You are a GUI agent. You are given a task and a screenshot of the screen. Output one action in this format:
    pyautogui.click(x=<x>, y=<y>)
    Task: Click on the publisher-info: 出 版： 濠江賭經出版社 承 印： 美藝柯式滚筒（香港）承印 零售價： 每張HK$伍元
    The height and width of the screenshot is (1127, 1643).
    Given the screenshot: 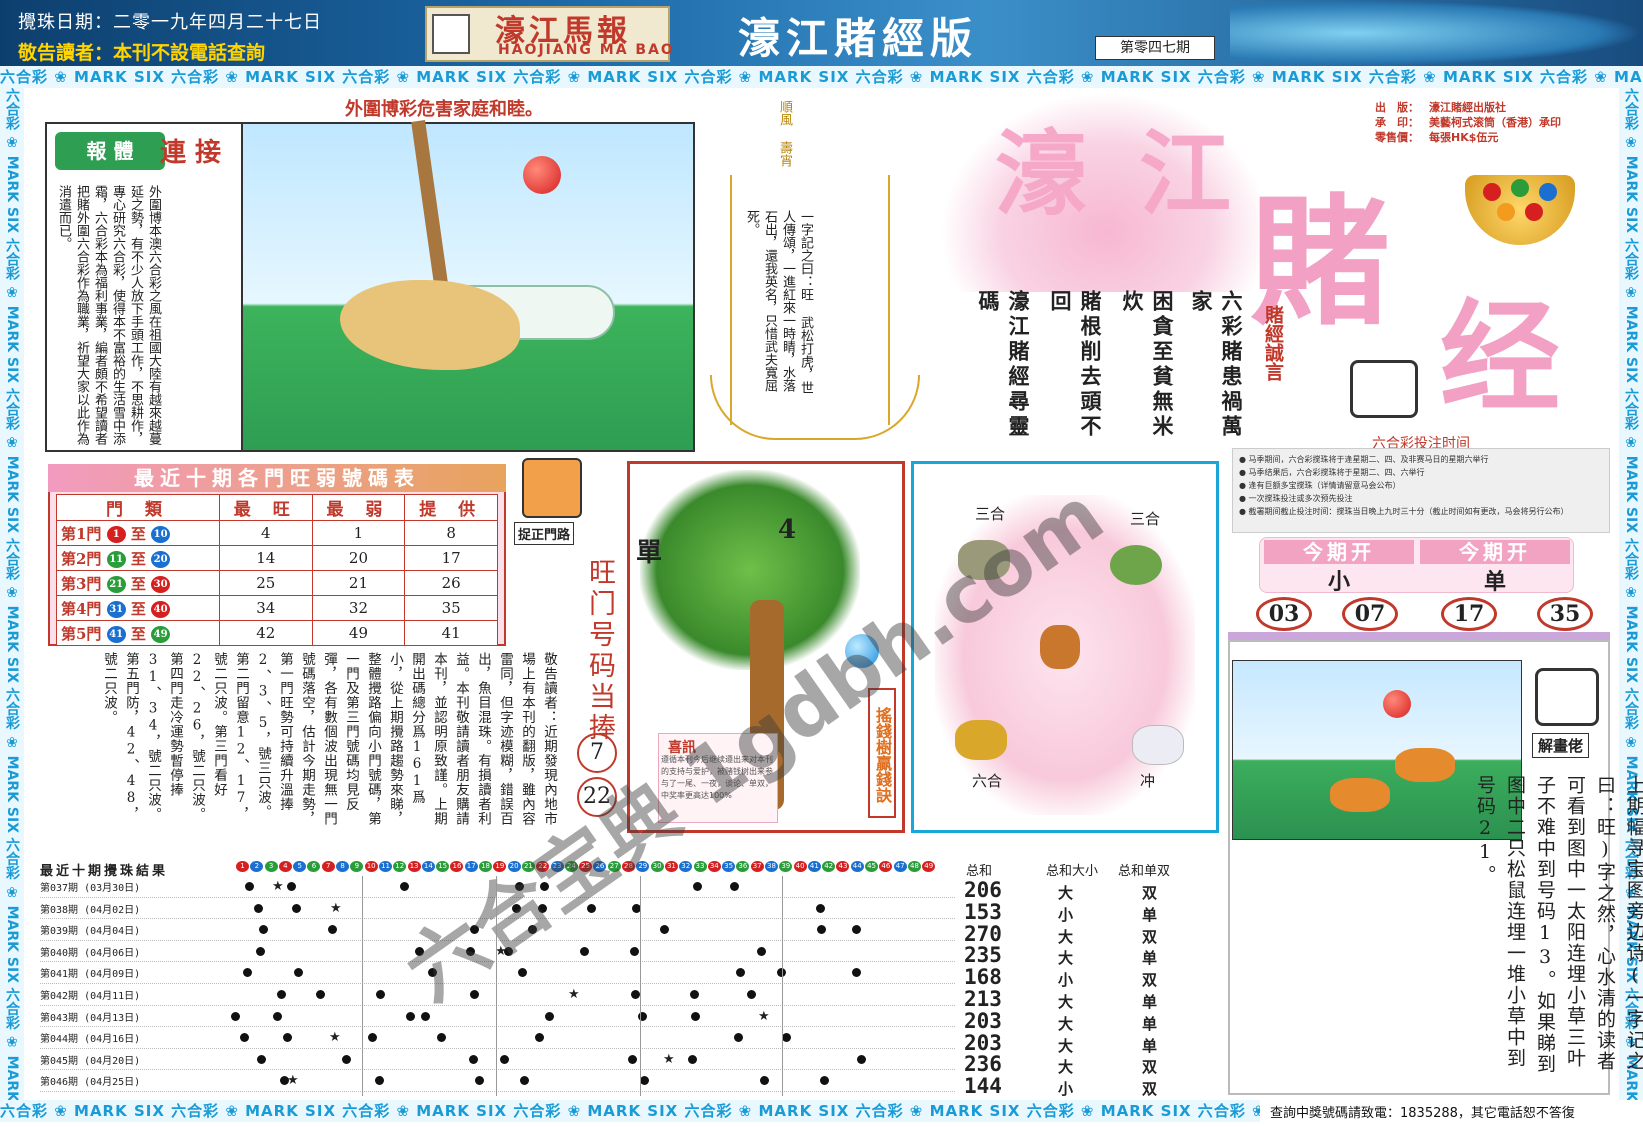 What is the action you would take?
    pyautogui.click(x=1468, y=122)
    